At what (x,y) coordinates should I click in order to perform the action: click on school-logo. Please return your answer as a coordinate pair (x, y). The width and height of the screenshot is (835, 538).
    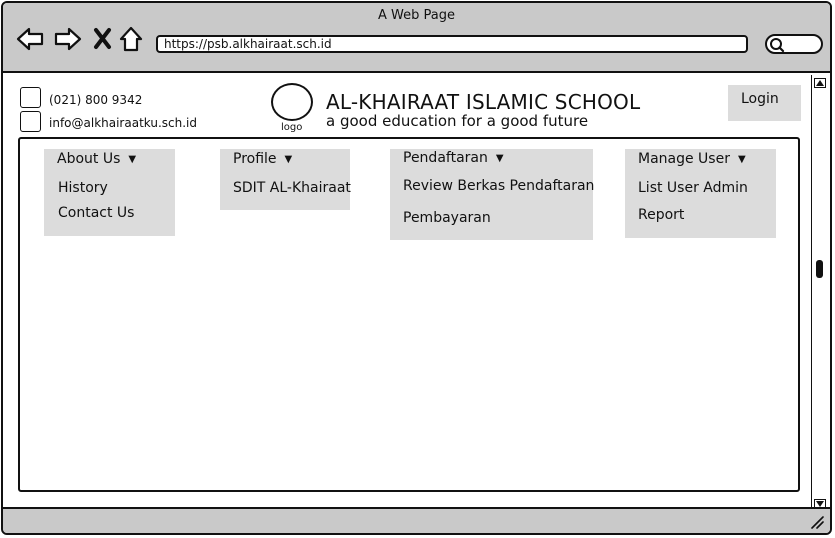
    Looking at the image, I should click on (292, 102).